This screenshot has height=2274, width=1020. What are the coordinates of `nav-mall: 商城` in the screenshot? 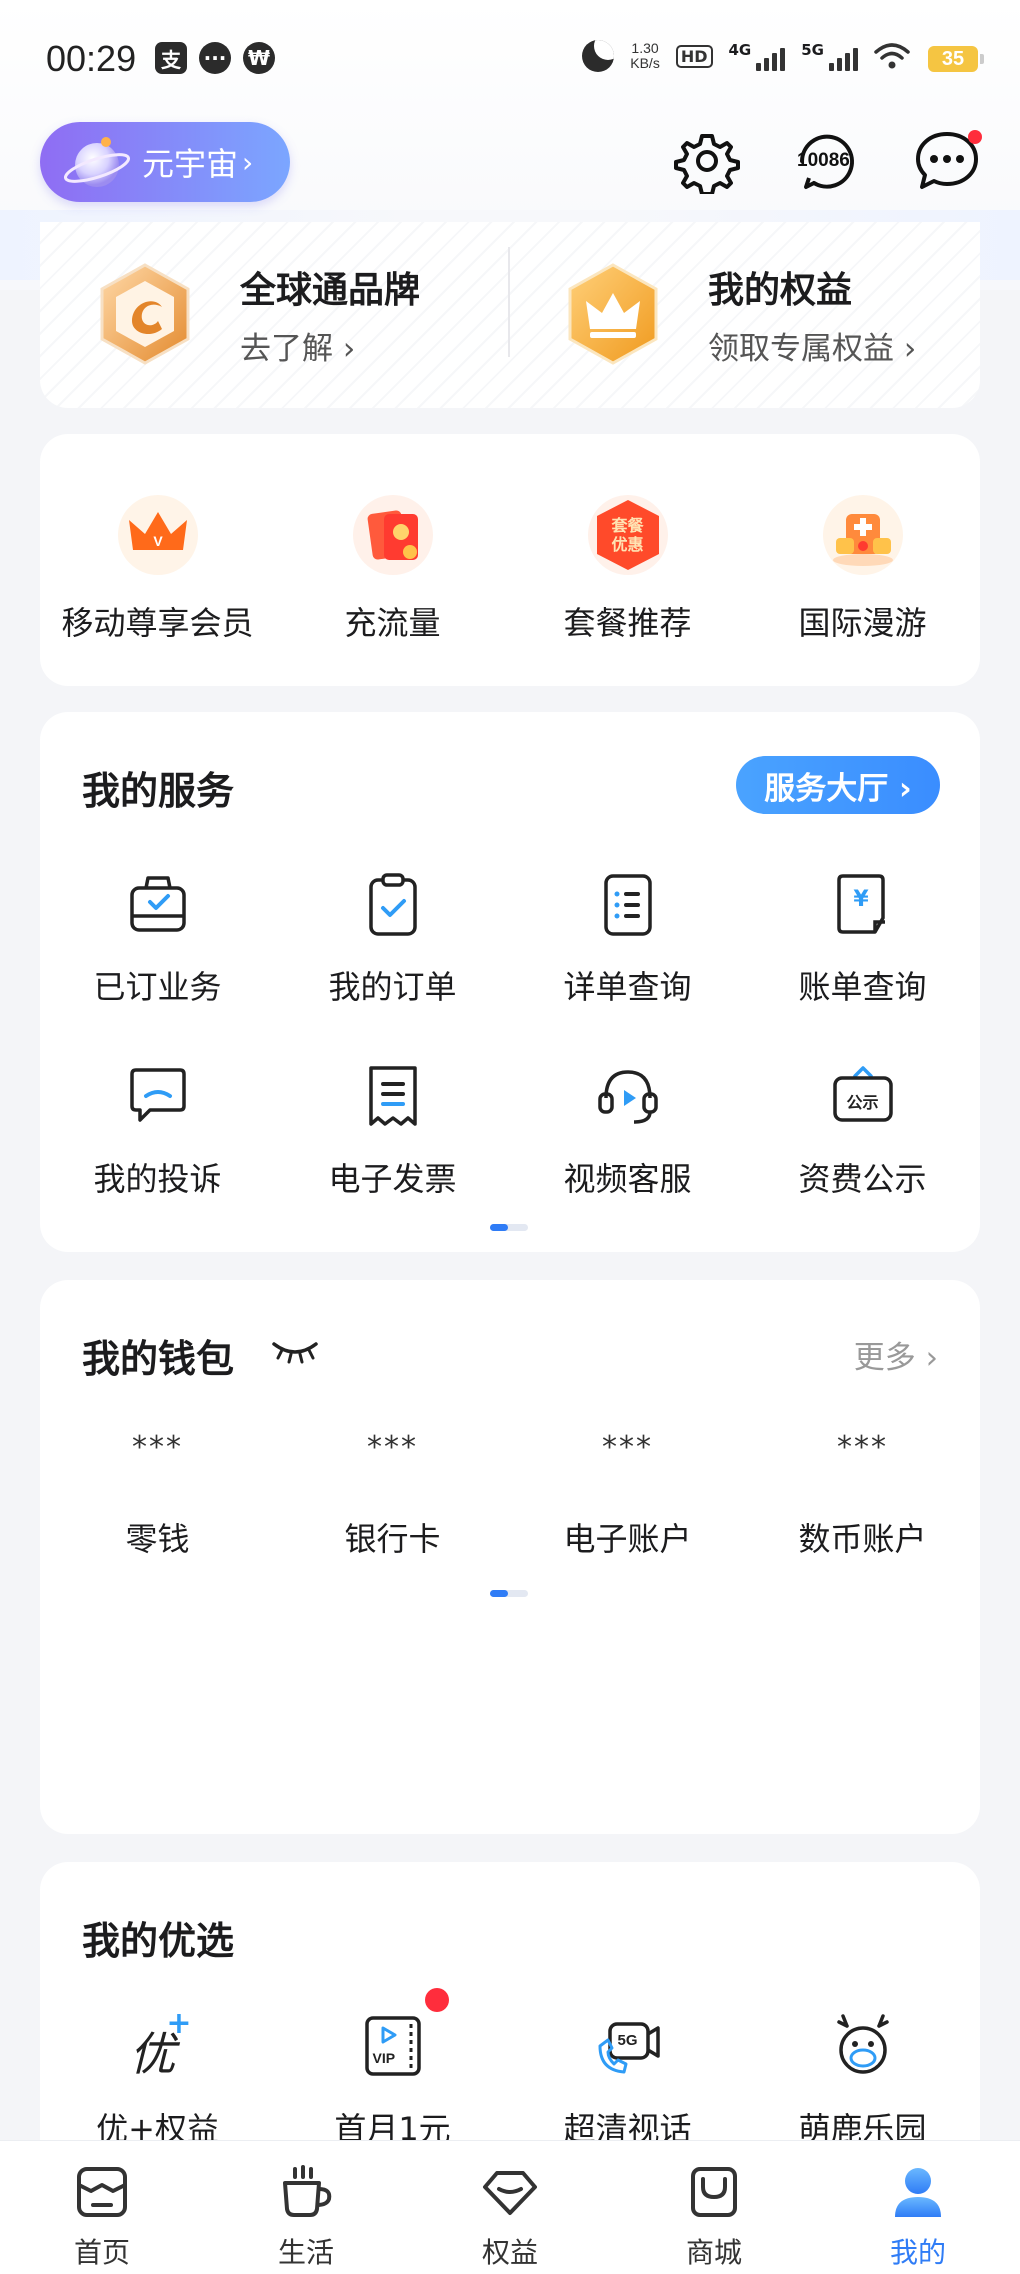 It's located at (714, 2207).